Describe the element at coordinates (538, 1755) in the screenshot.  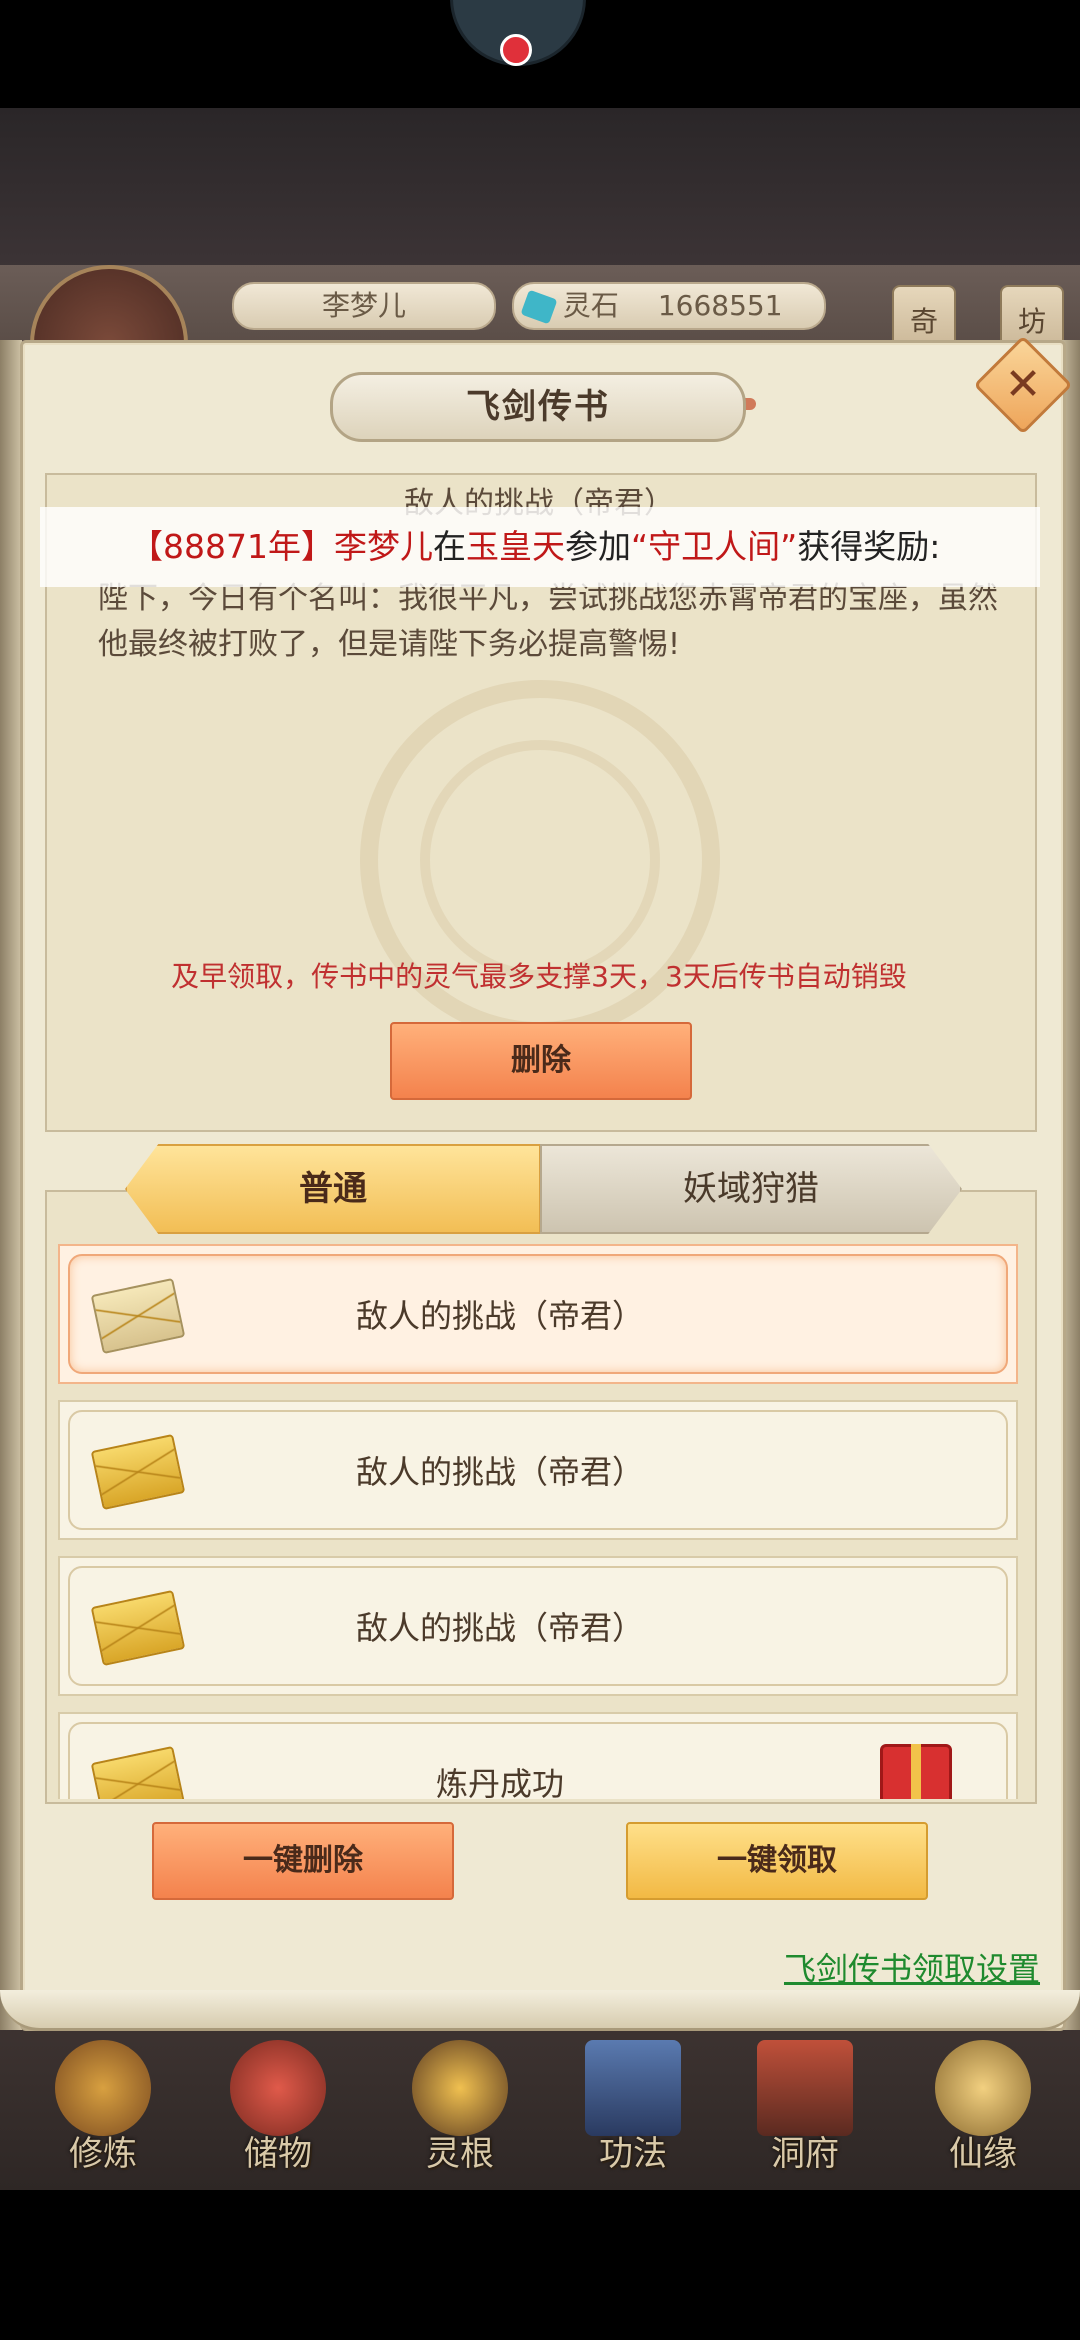
I see `mail-item: 炼丹成功` at that location.